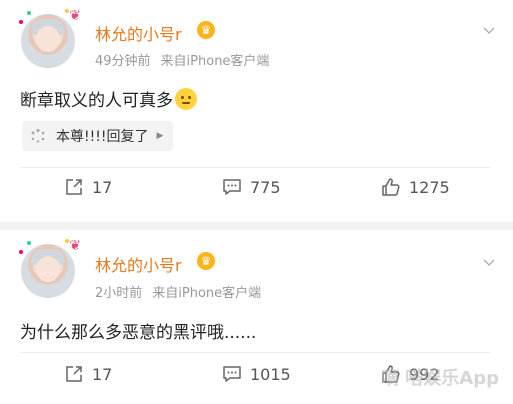  What do you see at coordinates (108, 98) in the screenshot?
I see `post-content: 断章取义的人可真多` at bounding box center [108, 98].